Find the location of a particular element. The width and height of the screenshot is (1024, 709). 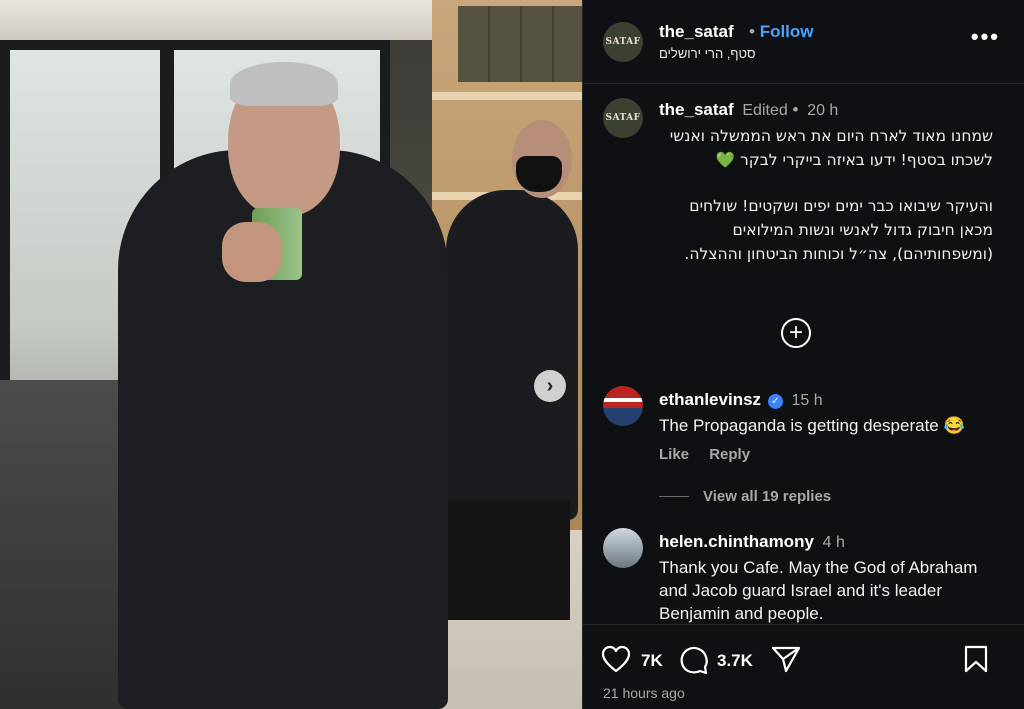

edited-label: Edited is located at coordinates (765, 110).